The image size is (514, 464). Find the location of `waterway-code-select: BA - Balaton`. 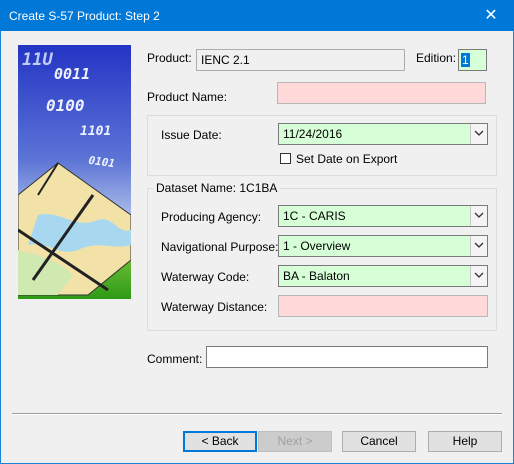

waterway-code-select: BA - Balaton is located at coordinates (383, 276).